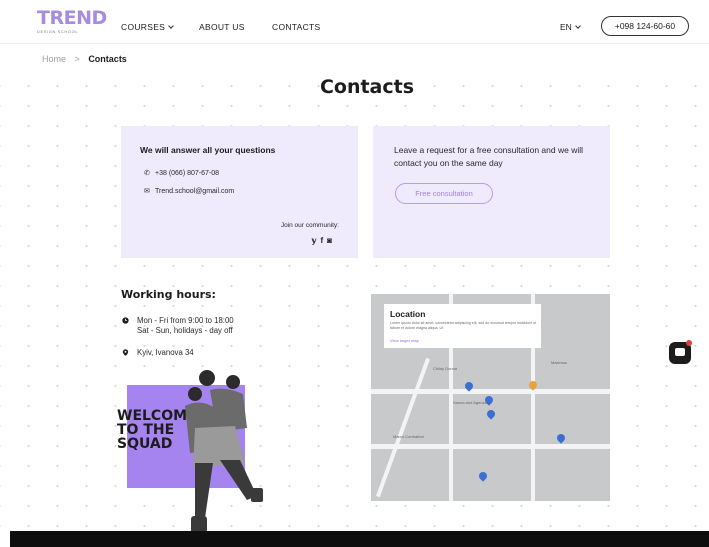  I want to click on logo-tagline: DESIGN SCHOOL, so click(58, 31).